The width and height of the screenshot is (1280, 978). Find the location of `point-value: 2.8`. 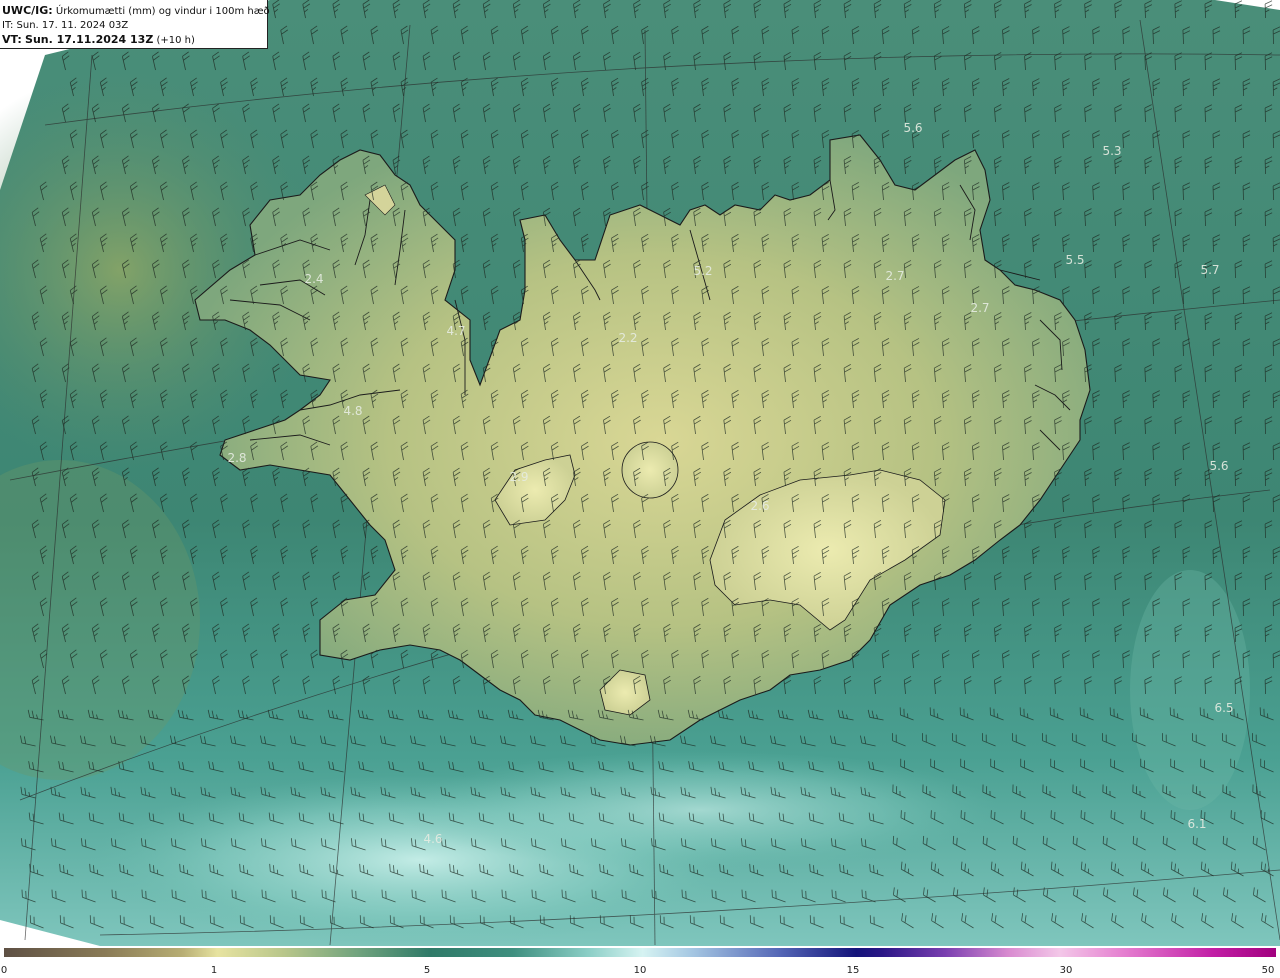

point-value: 2.8 is located at coordinates (236, 458).